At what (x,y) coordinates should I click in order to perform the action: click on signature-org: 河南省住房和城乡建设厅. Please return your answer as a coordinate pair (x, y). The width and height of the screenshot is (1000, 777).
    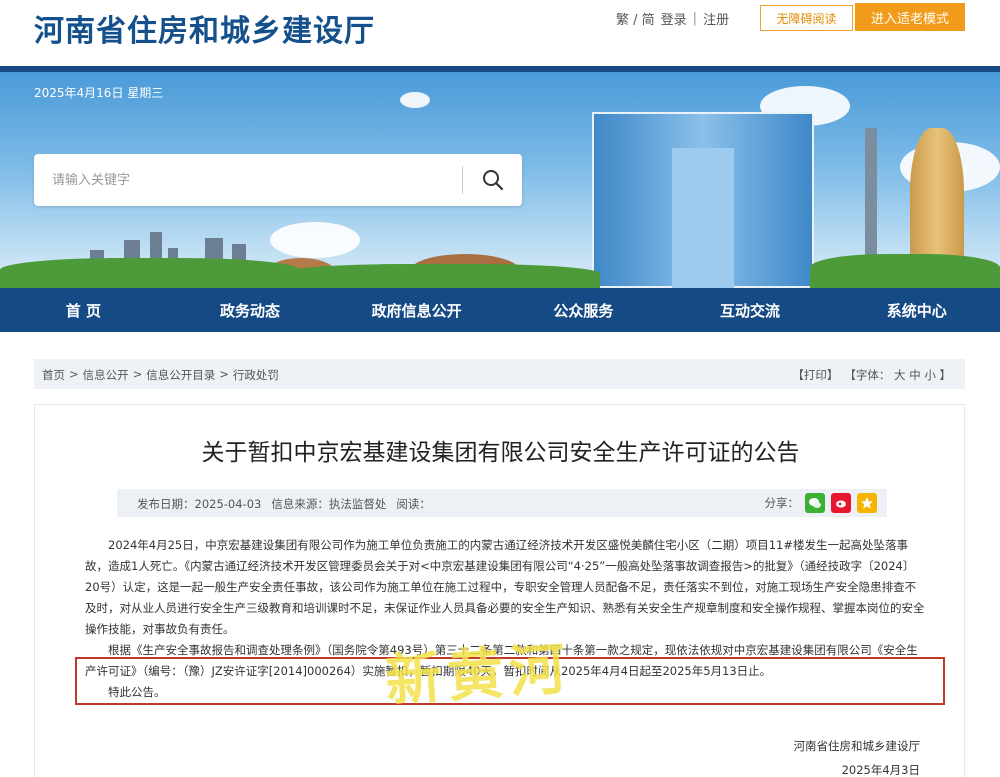
    Looking at the image, I should click on (857, 746).